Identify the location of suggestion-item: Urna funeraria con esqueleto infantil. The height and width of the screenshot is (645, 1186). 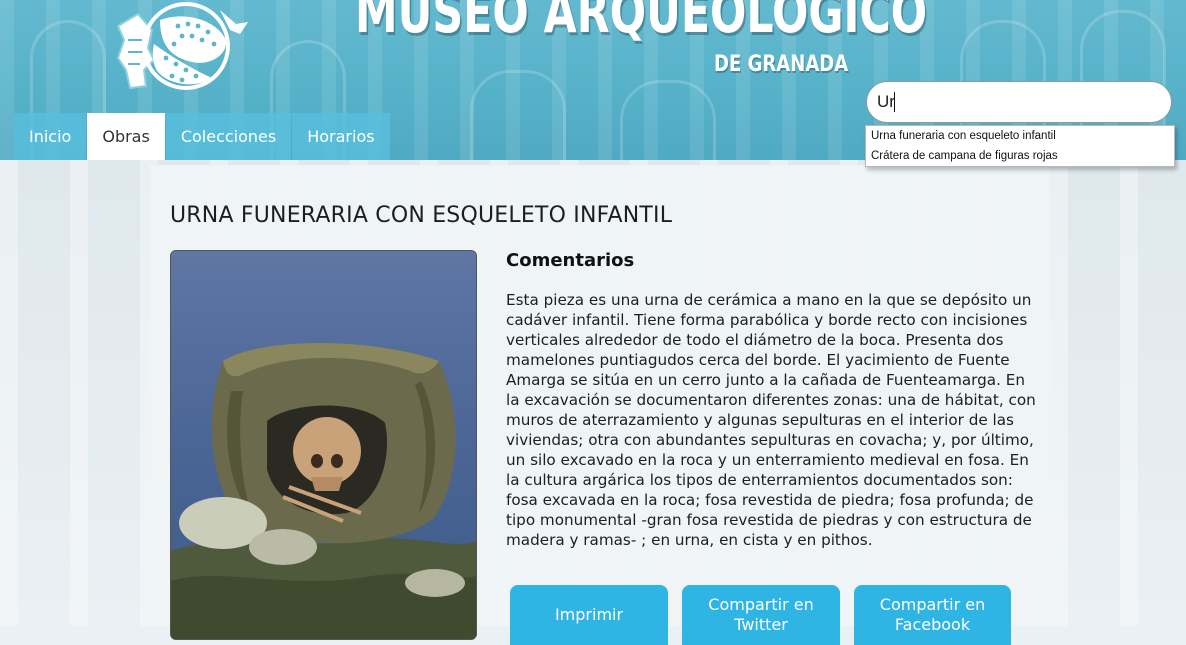
(1020, 136).